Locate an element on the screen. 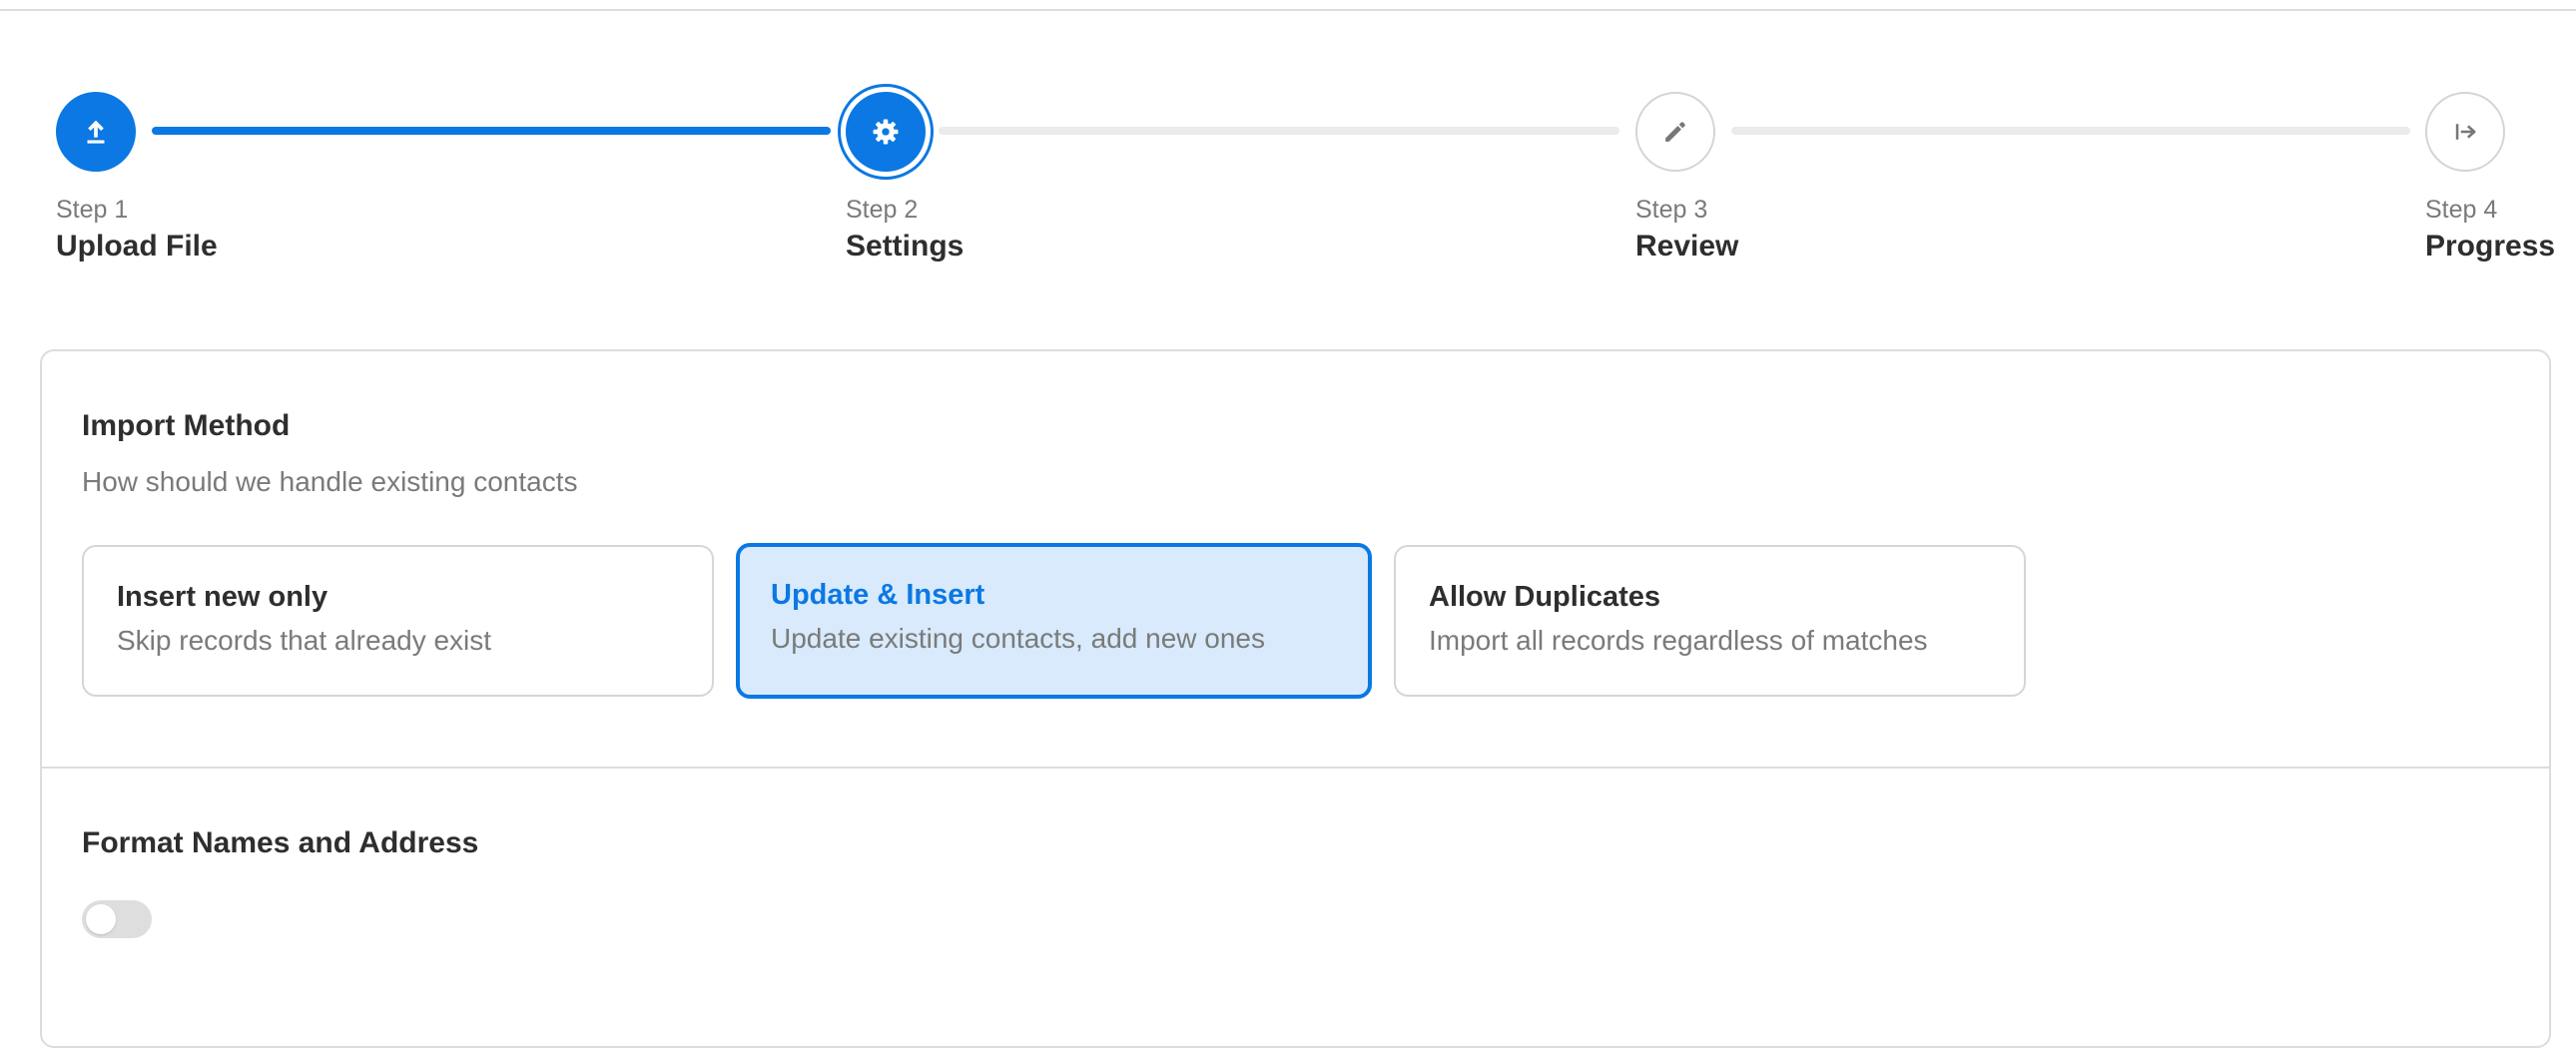  option-title: Insert new only is located at coordinates (222, 597).